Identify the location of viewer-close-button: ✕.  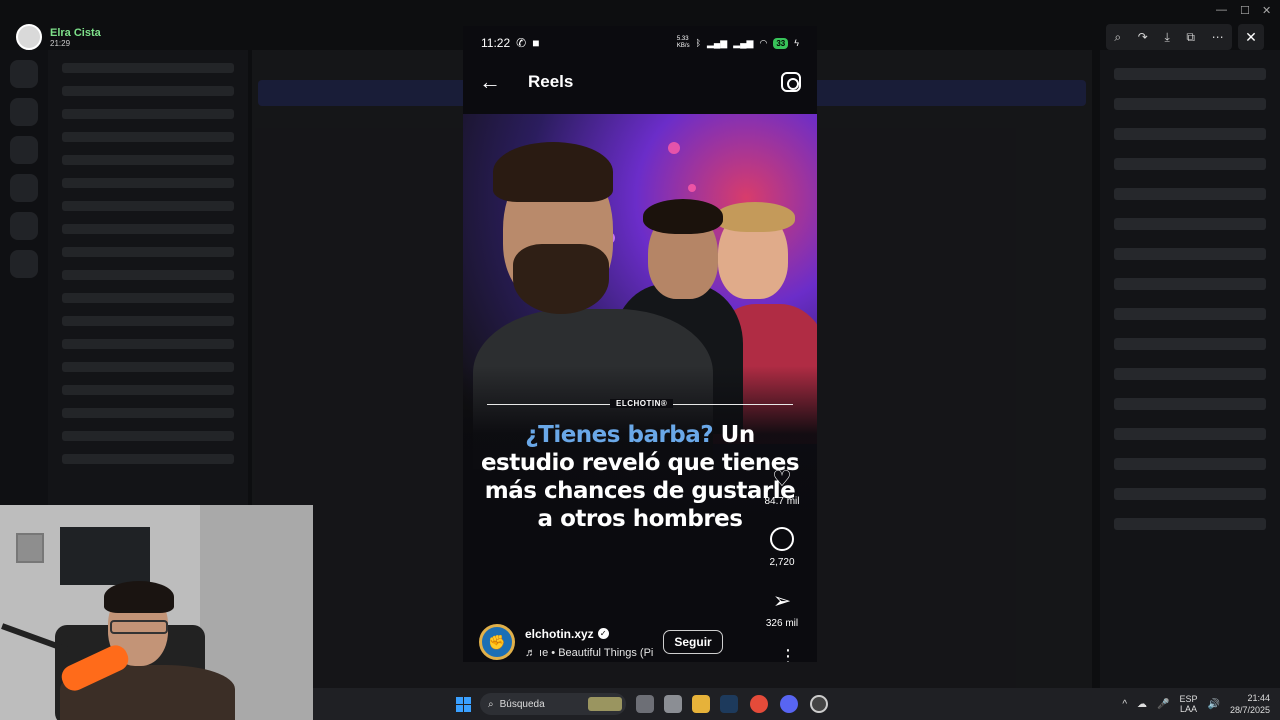
(1251, 37).